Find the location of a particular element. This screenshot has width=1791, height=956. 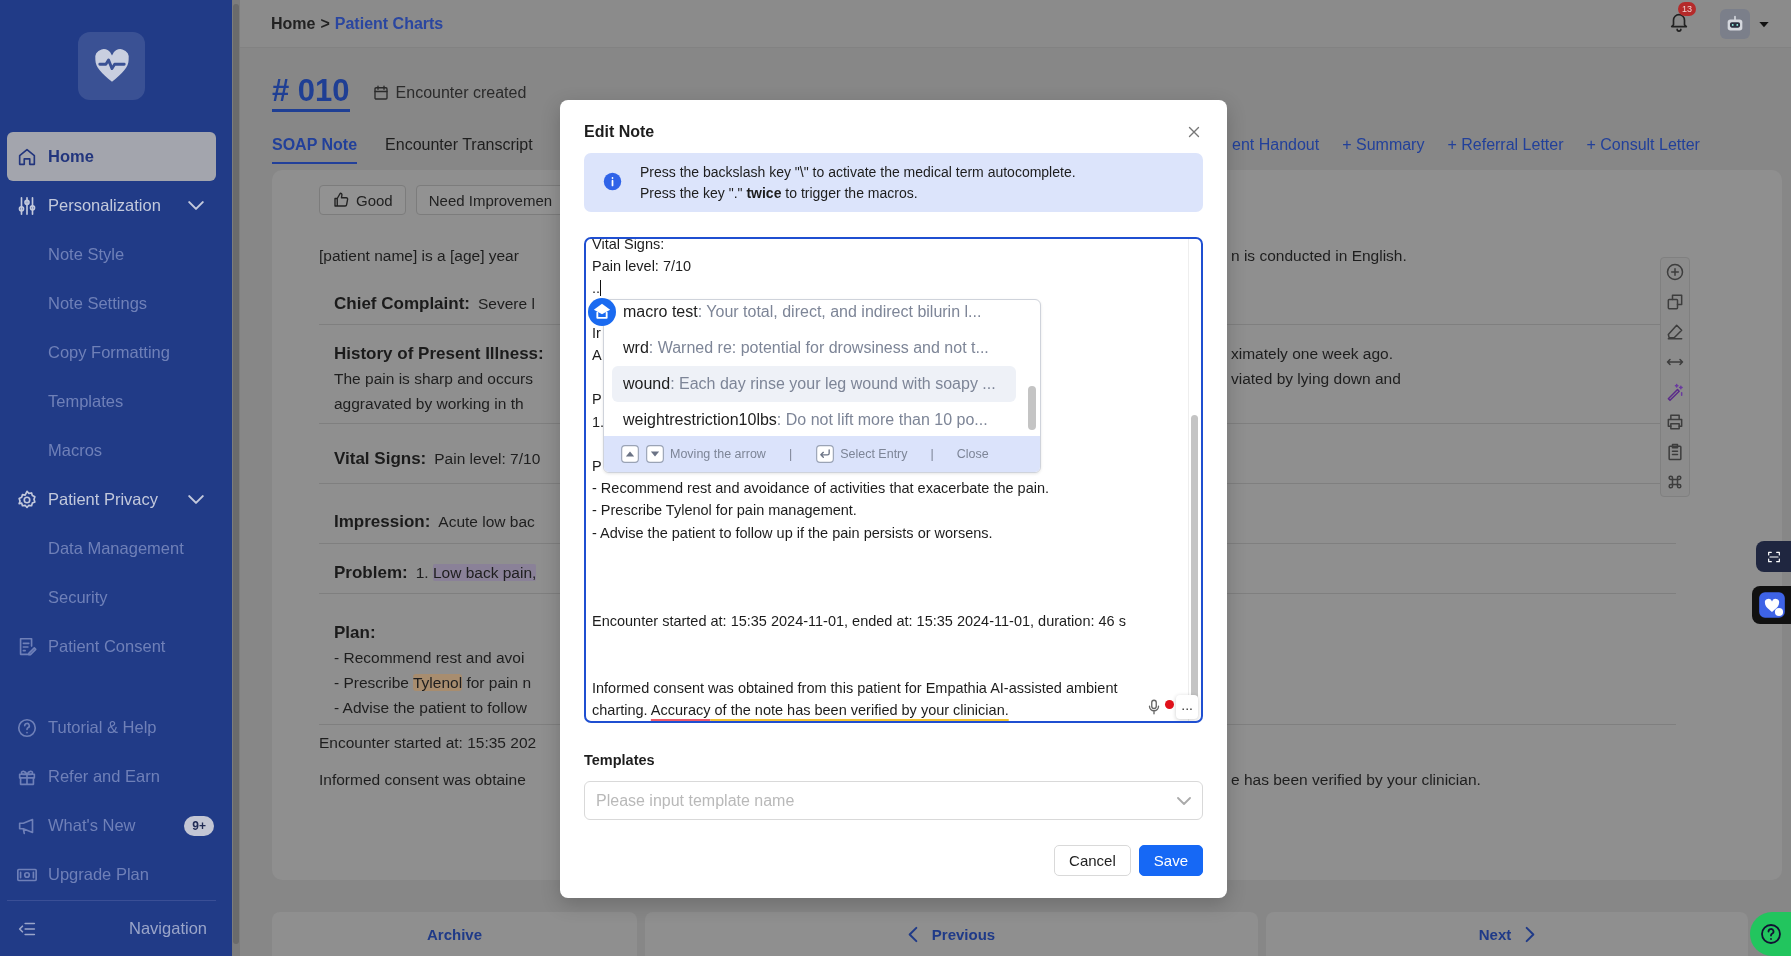

tab: Encounter Transcript is located at coordinates (459, 150).